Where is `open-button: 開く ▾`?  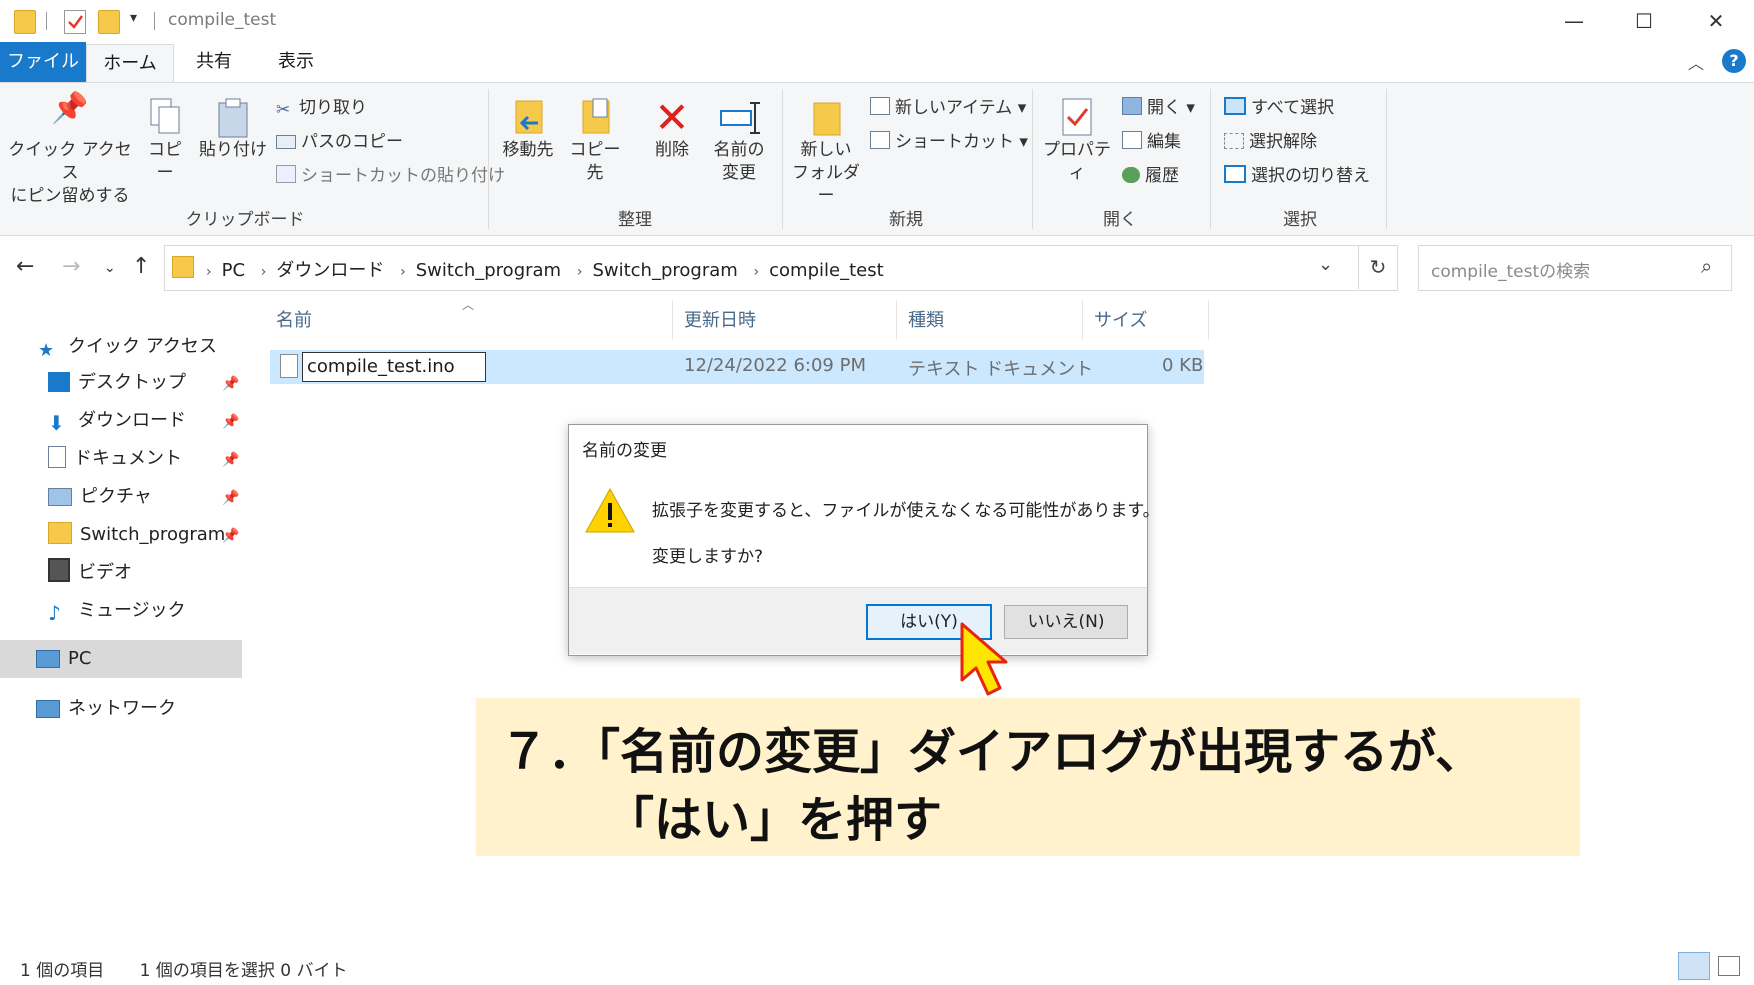 open-button: 開く ▾ is located at coordinates (1158, 108).